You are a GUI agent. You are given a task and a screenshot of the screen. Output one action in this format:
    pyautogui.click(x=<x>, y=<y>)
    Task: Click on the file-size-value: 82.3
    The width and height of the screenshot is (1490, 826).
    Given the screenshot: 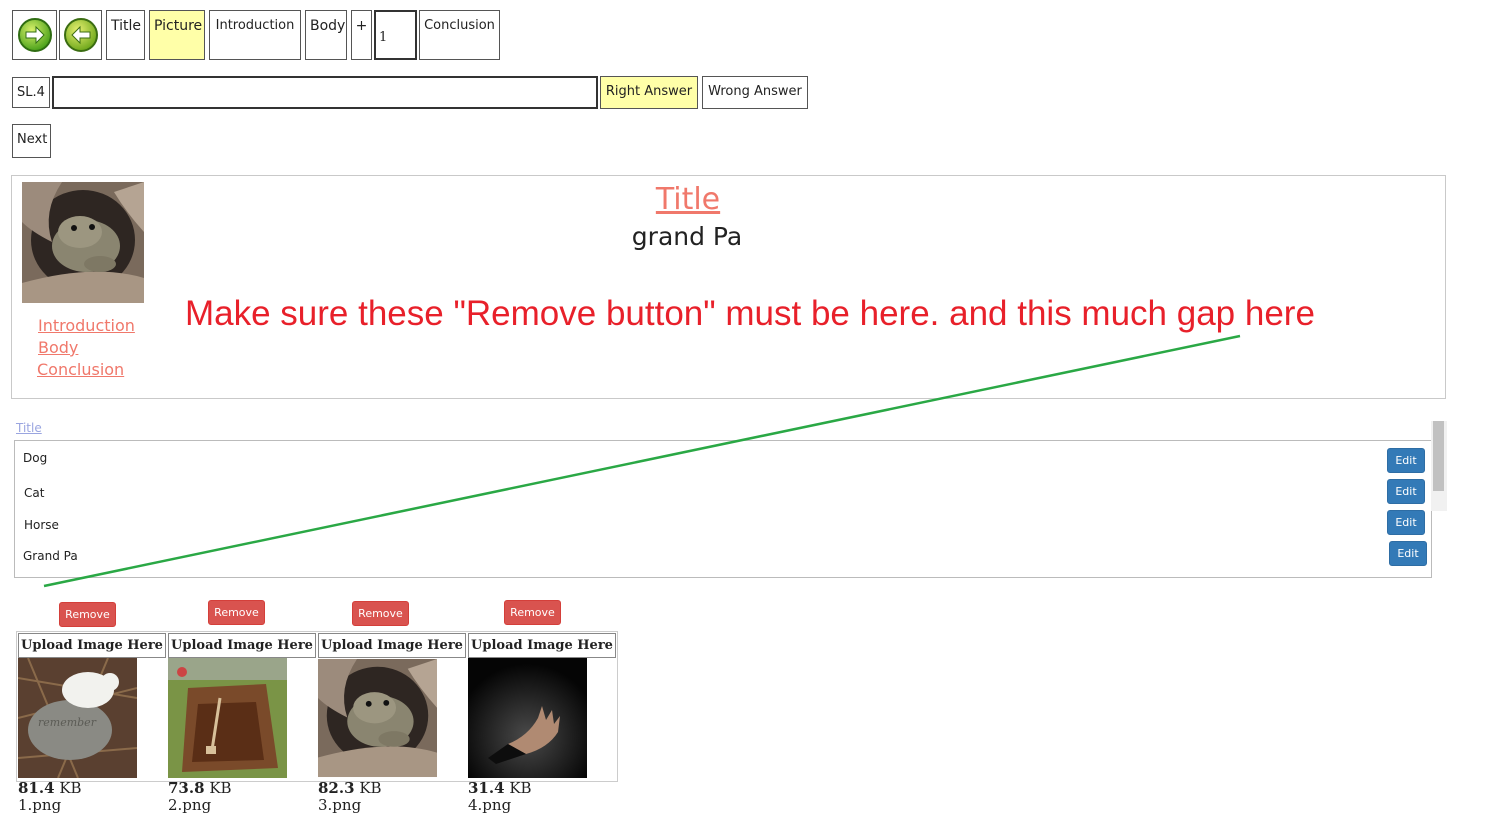 What is the action you would take?
    pyautogui.click(x=336, y=788)
    